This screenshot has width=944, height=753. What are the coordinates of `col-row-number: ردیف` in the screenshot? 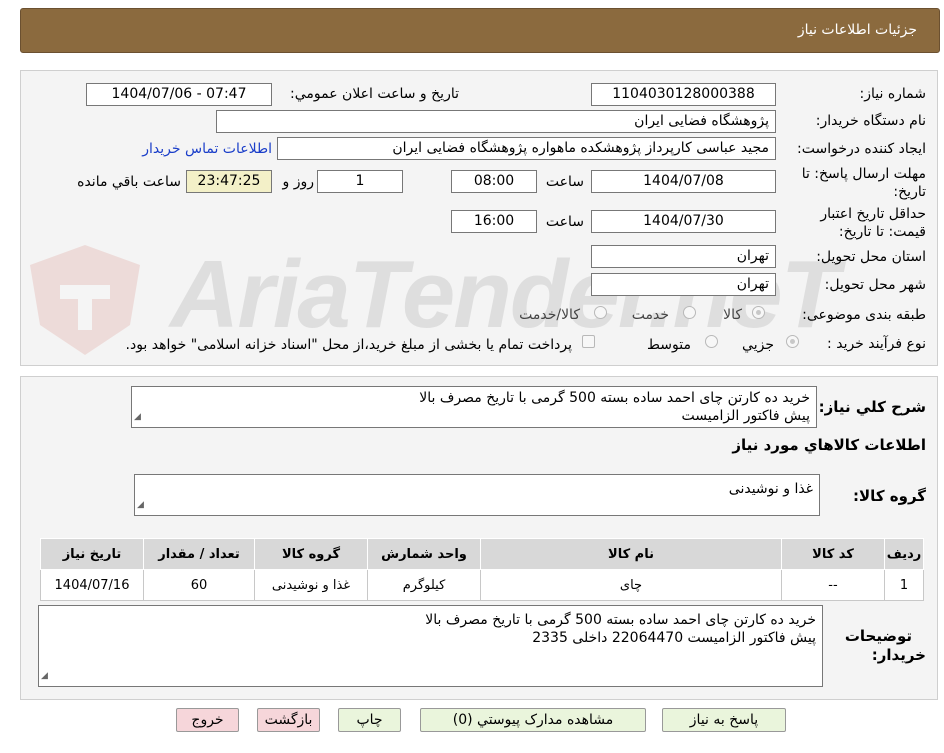 It's located at (904, 554).